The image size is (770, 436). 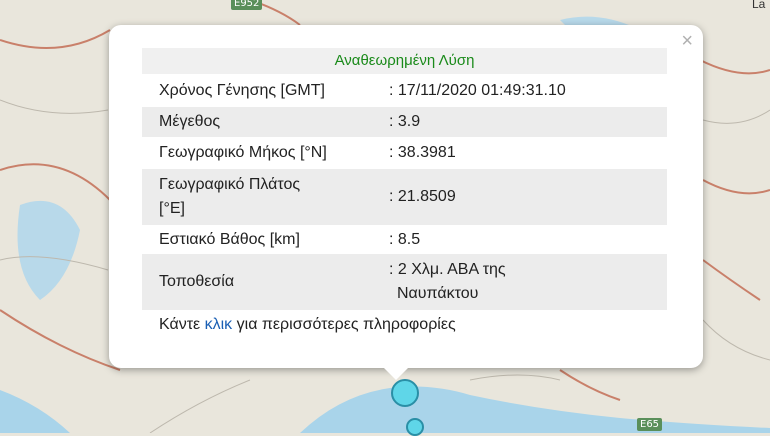 What do you see at coordinates (182, 324) in the screenshot?
I see `footer-text-before: Κάντε` at bounding box center [182, 324].